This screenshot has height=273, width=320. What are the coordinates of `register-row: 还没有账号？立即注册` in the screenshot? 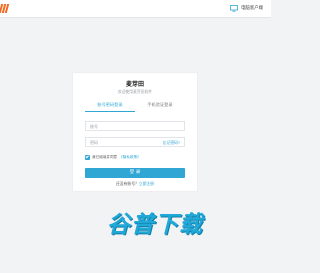 It's located at (135, 183).